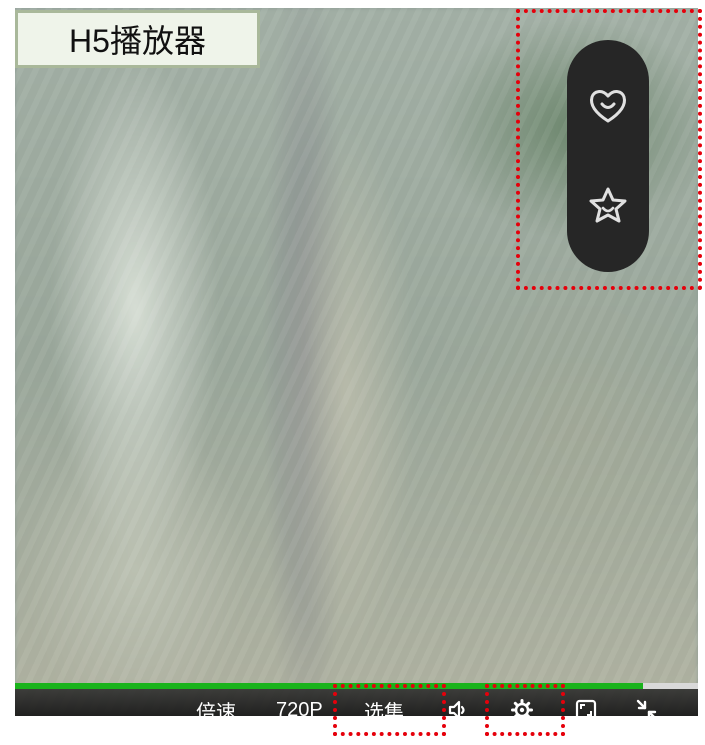  Describe the element at coordinates (608, 156) in the screenshot. I see `side-action-pill` at that location.